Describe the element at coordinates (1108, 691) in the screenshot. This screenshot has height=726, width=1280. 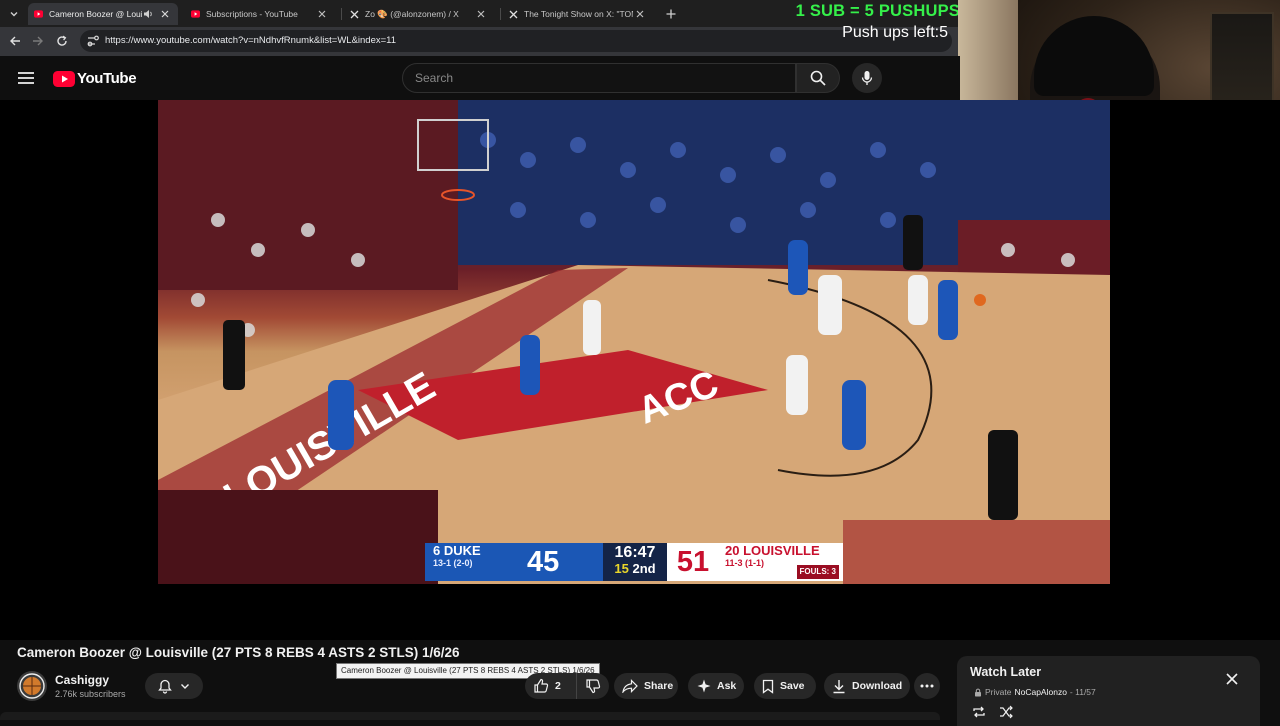
I see `playlist-panel: Watch Later Private NoCapAlonzo - 11/57` at that location.